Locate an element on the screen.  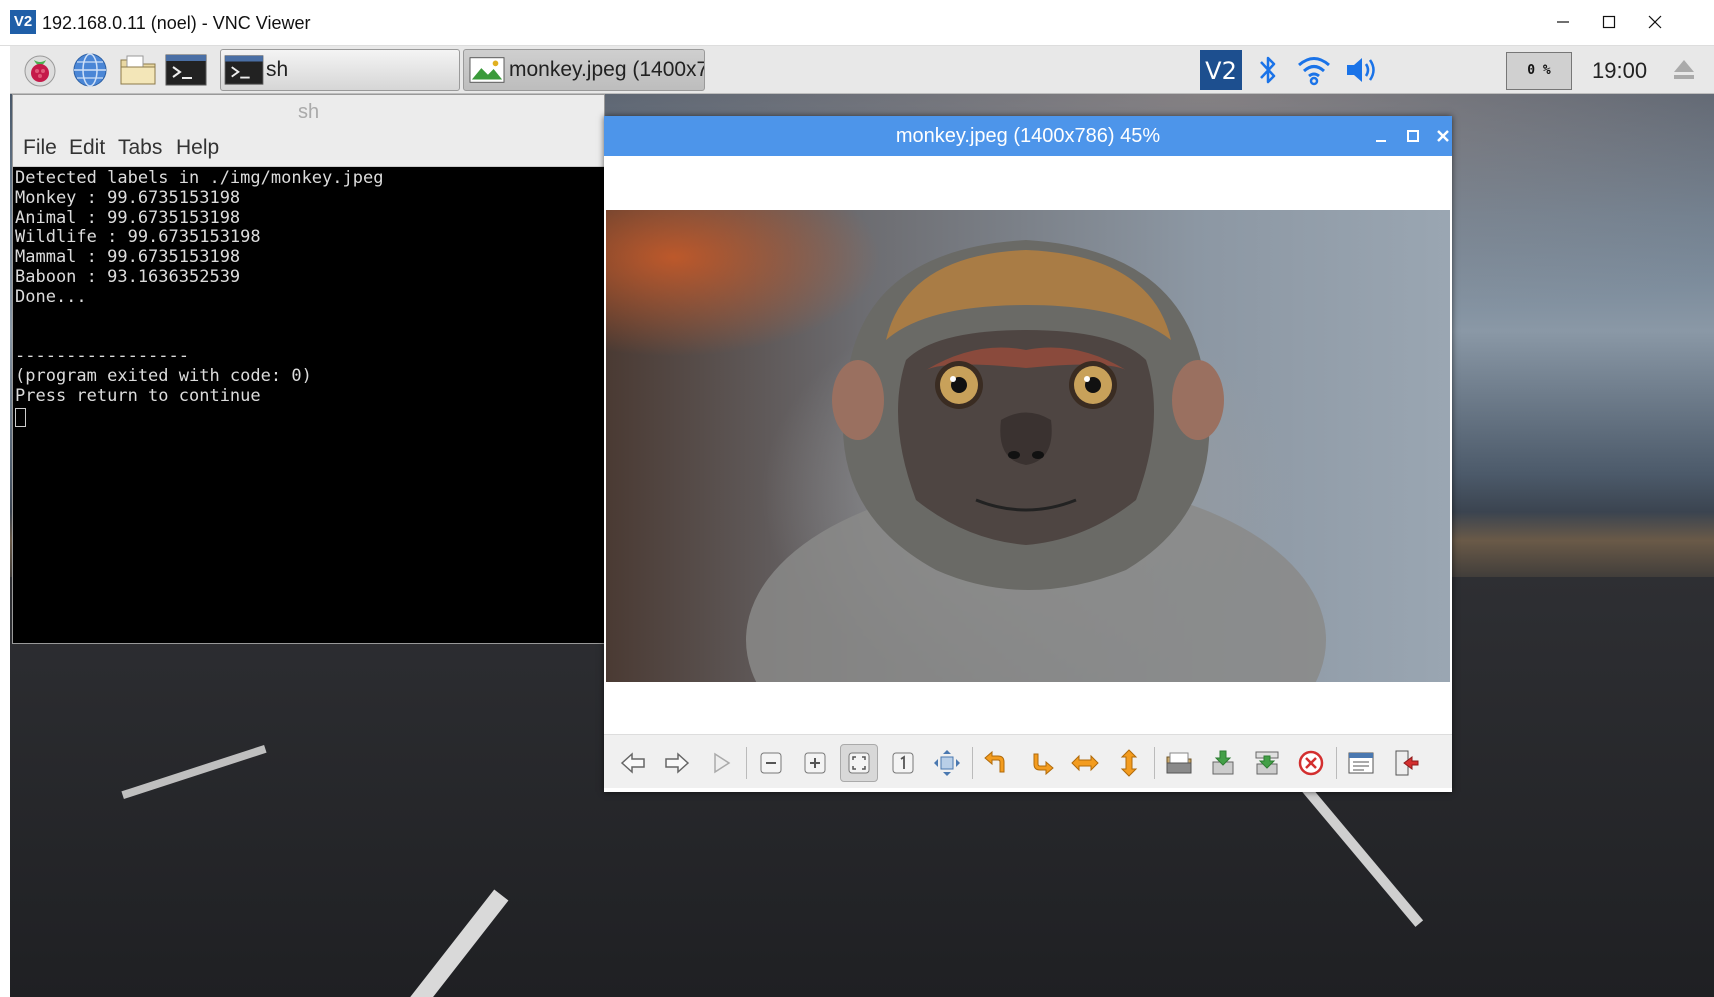
file-manager-icon is located at coordinates (138, 70).